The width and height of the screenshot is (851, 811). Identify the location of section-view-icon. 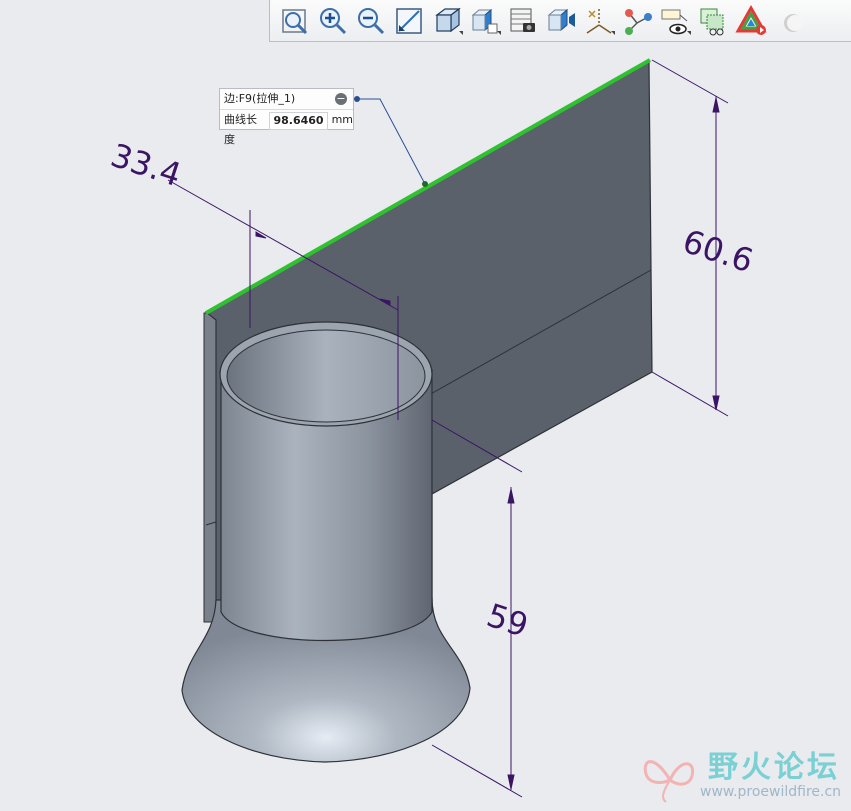
(561, 19).